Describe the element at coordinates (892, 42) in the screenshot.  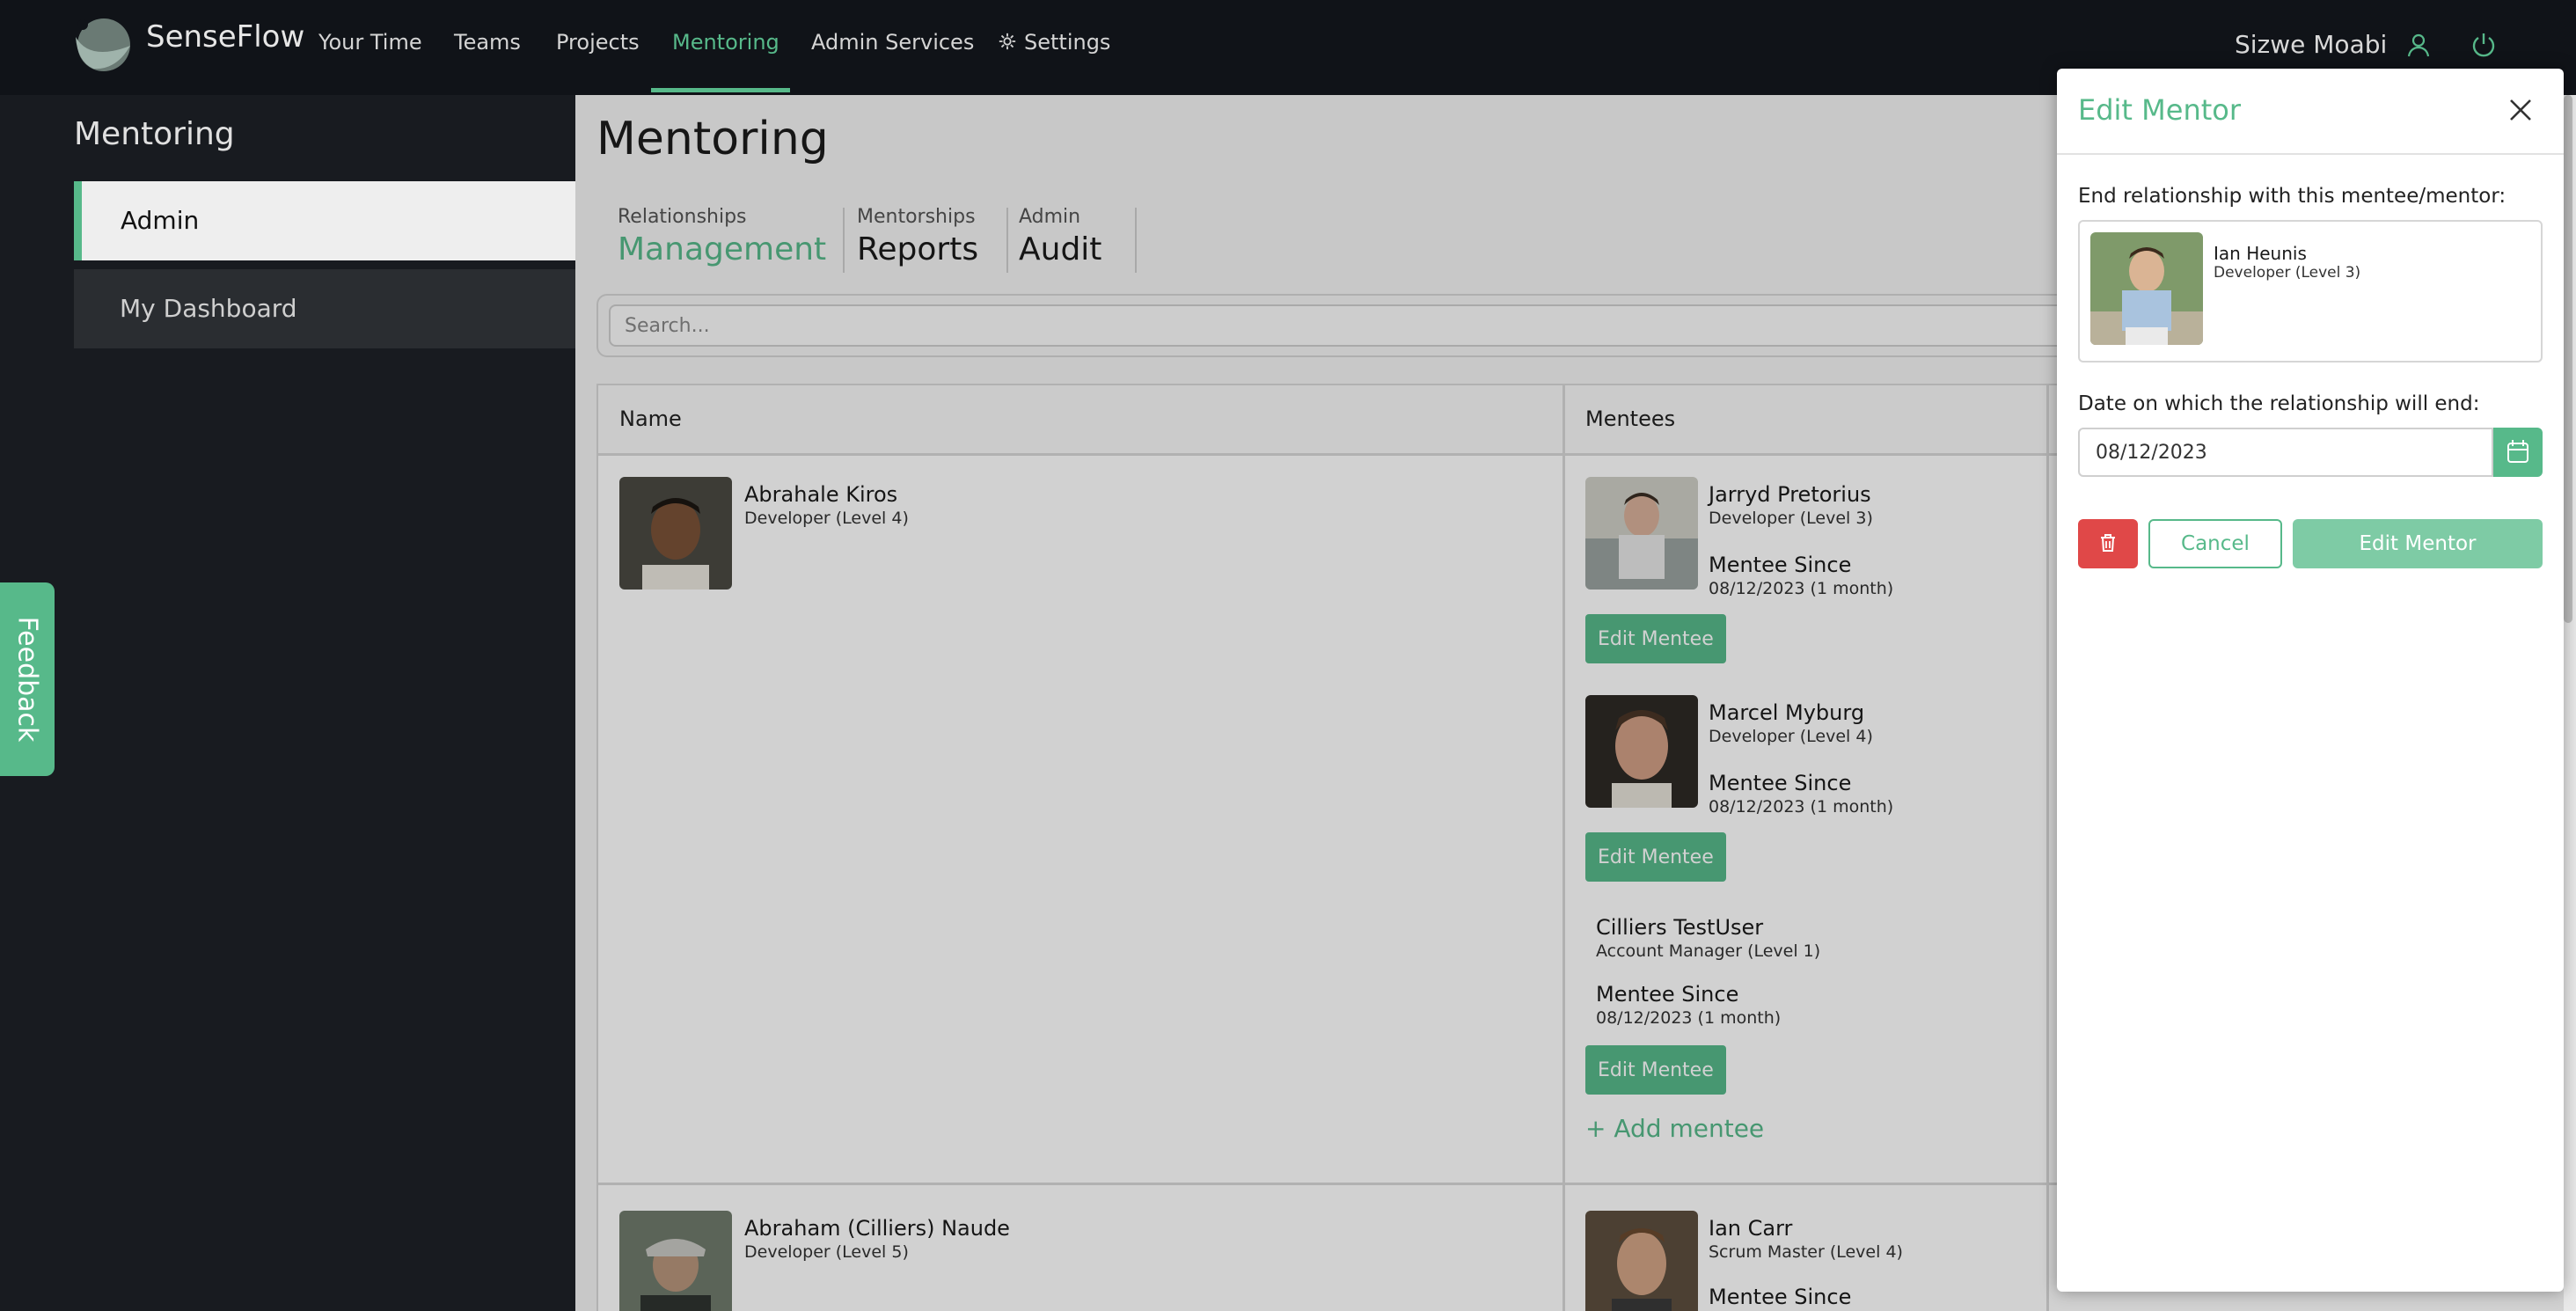
I see `nav-admin-services: Admin Services` at that location.